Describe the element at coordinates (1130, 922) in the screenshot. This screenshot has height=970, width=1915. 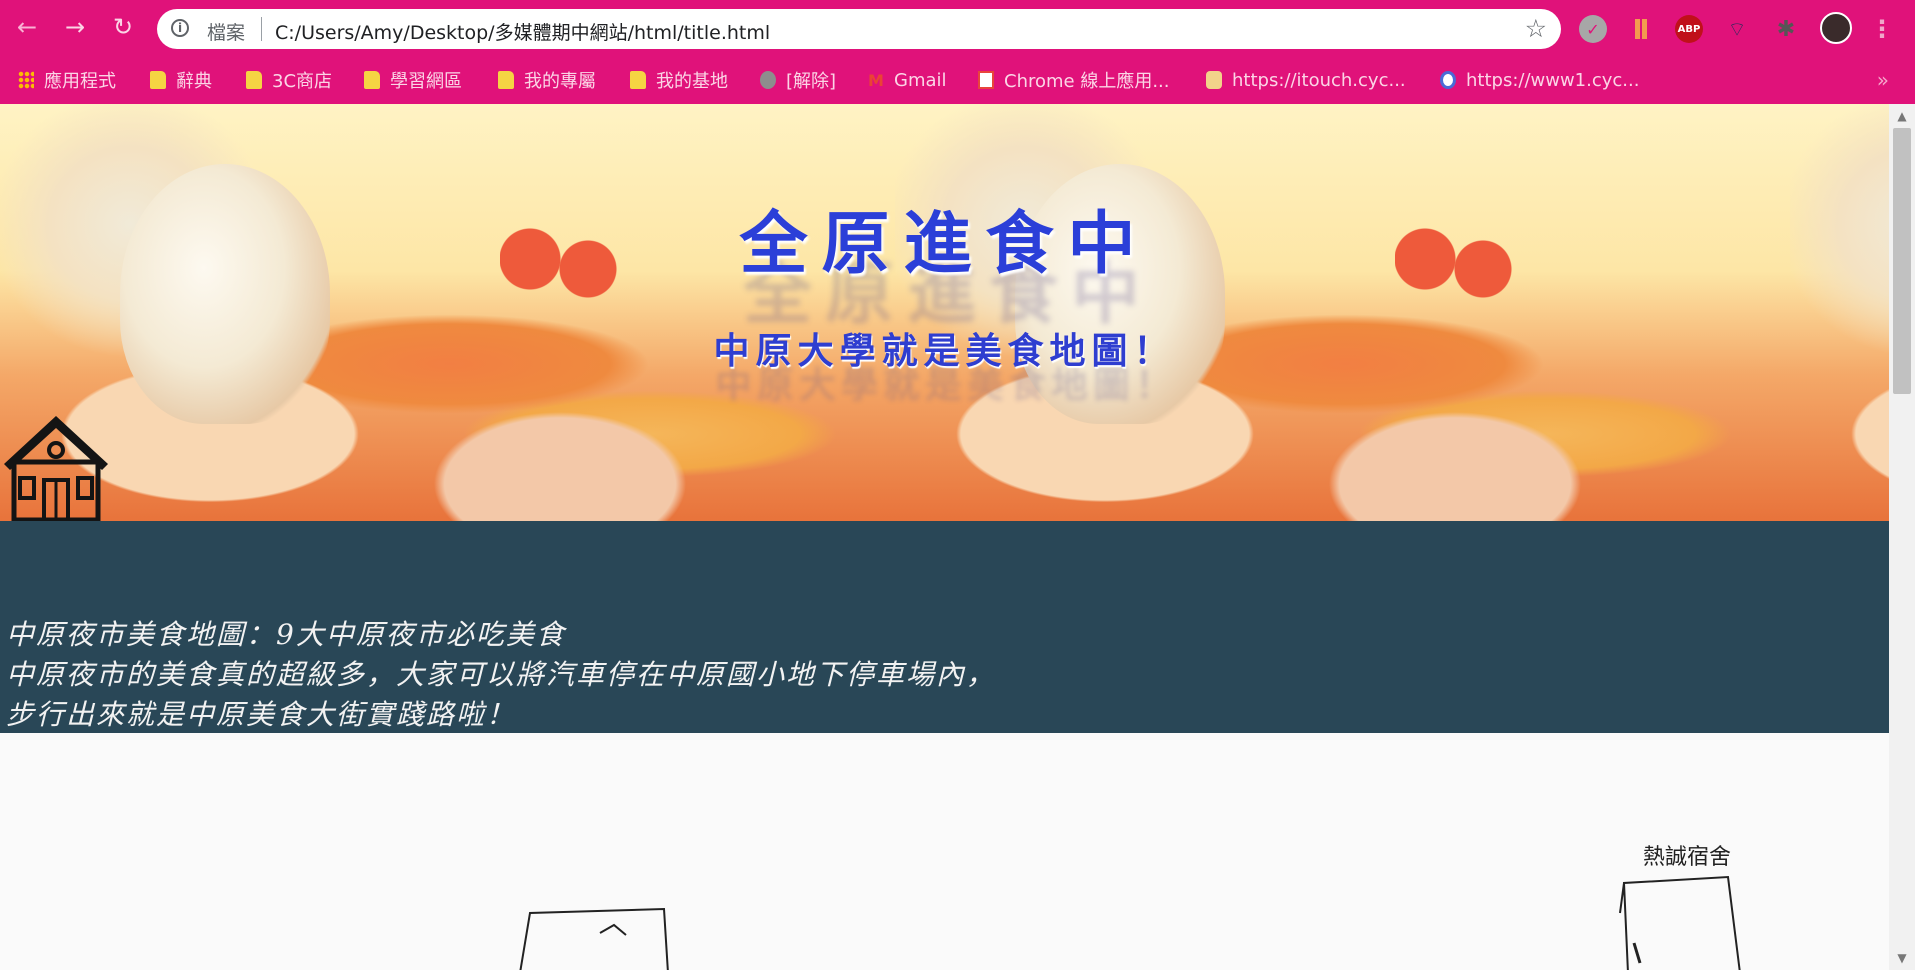
I see `map-sketch-drawing` at that location.